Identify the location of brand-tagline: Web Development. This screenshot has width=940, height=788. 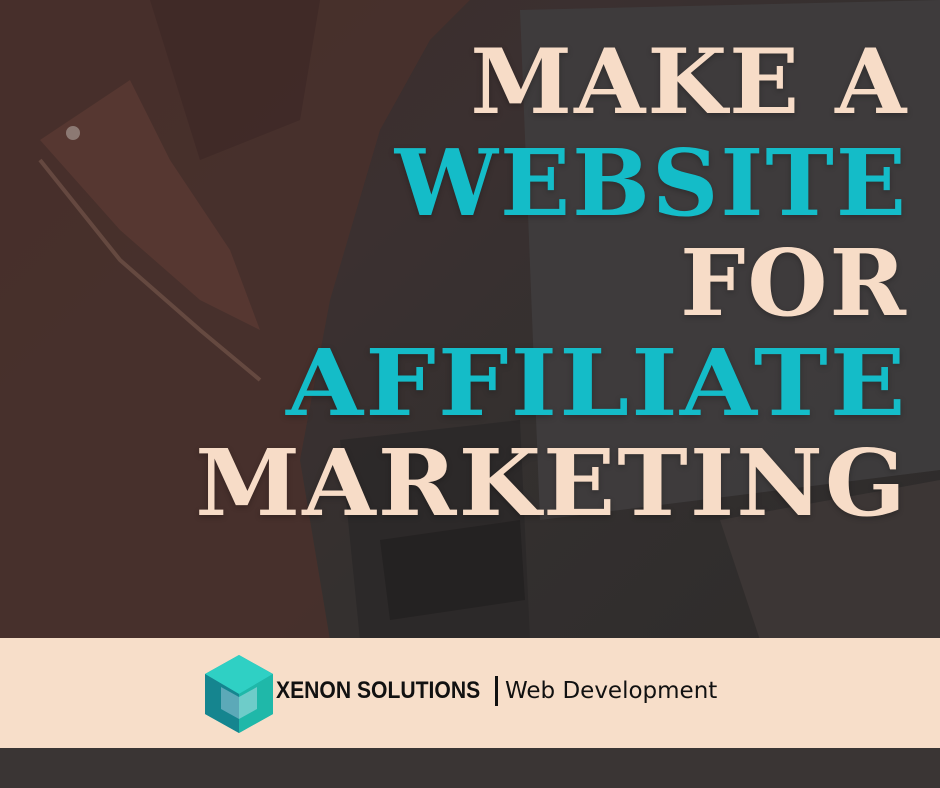
(611, 691).